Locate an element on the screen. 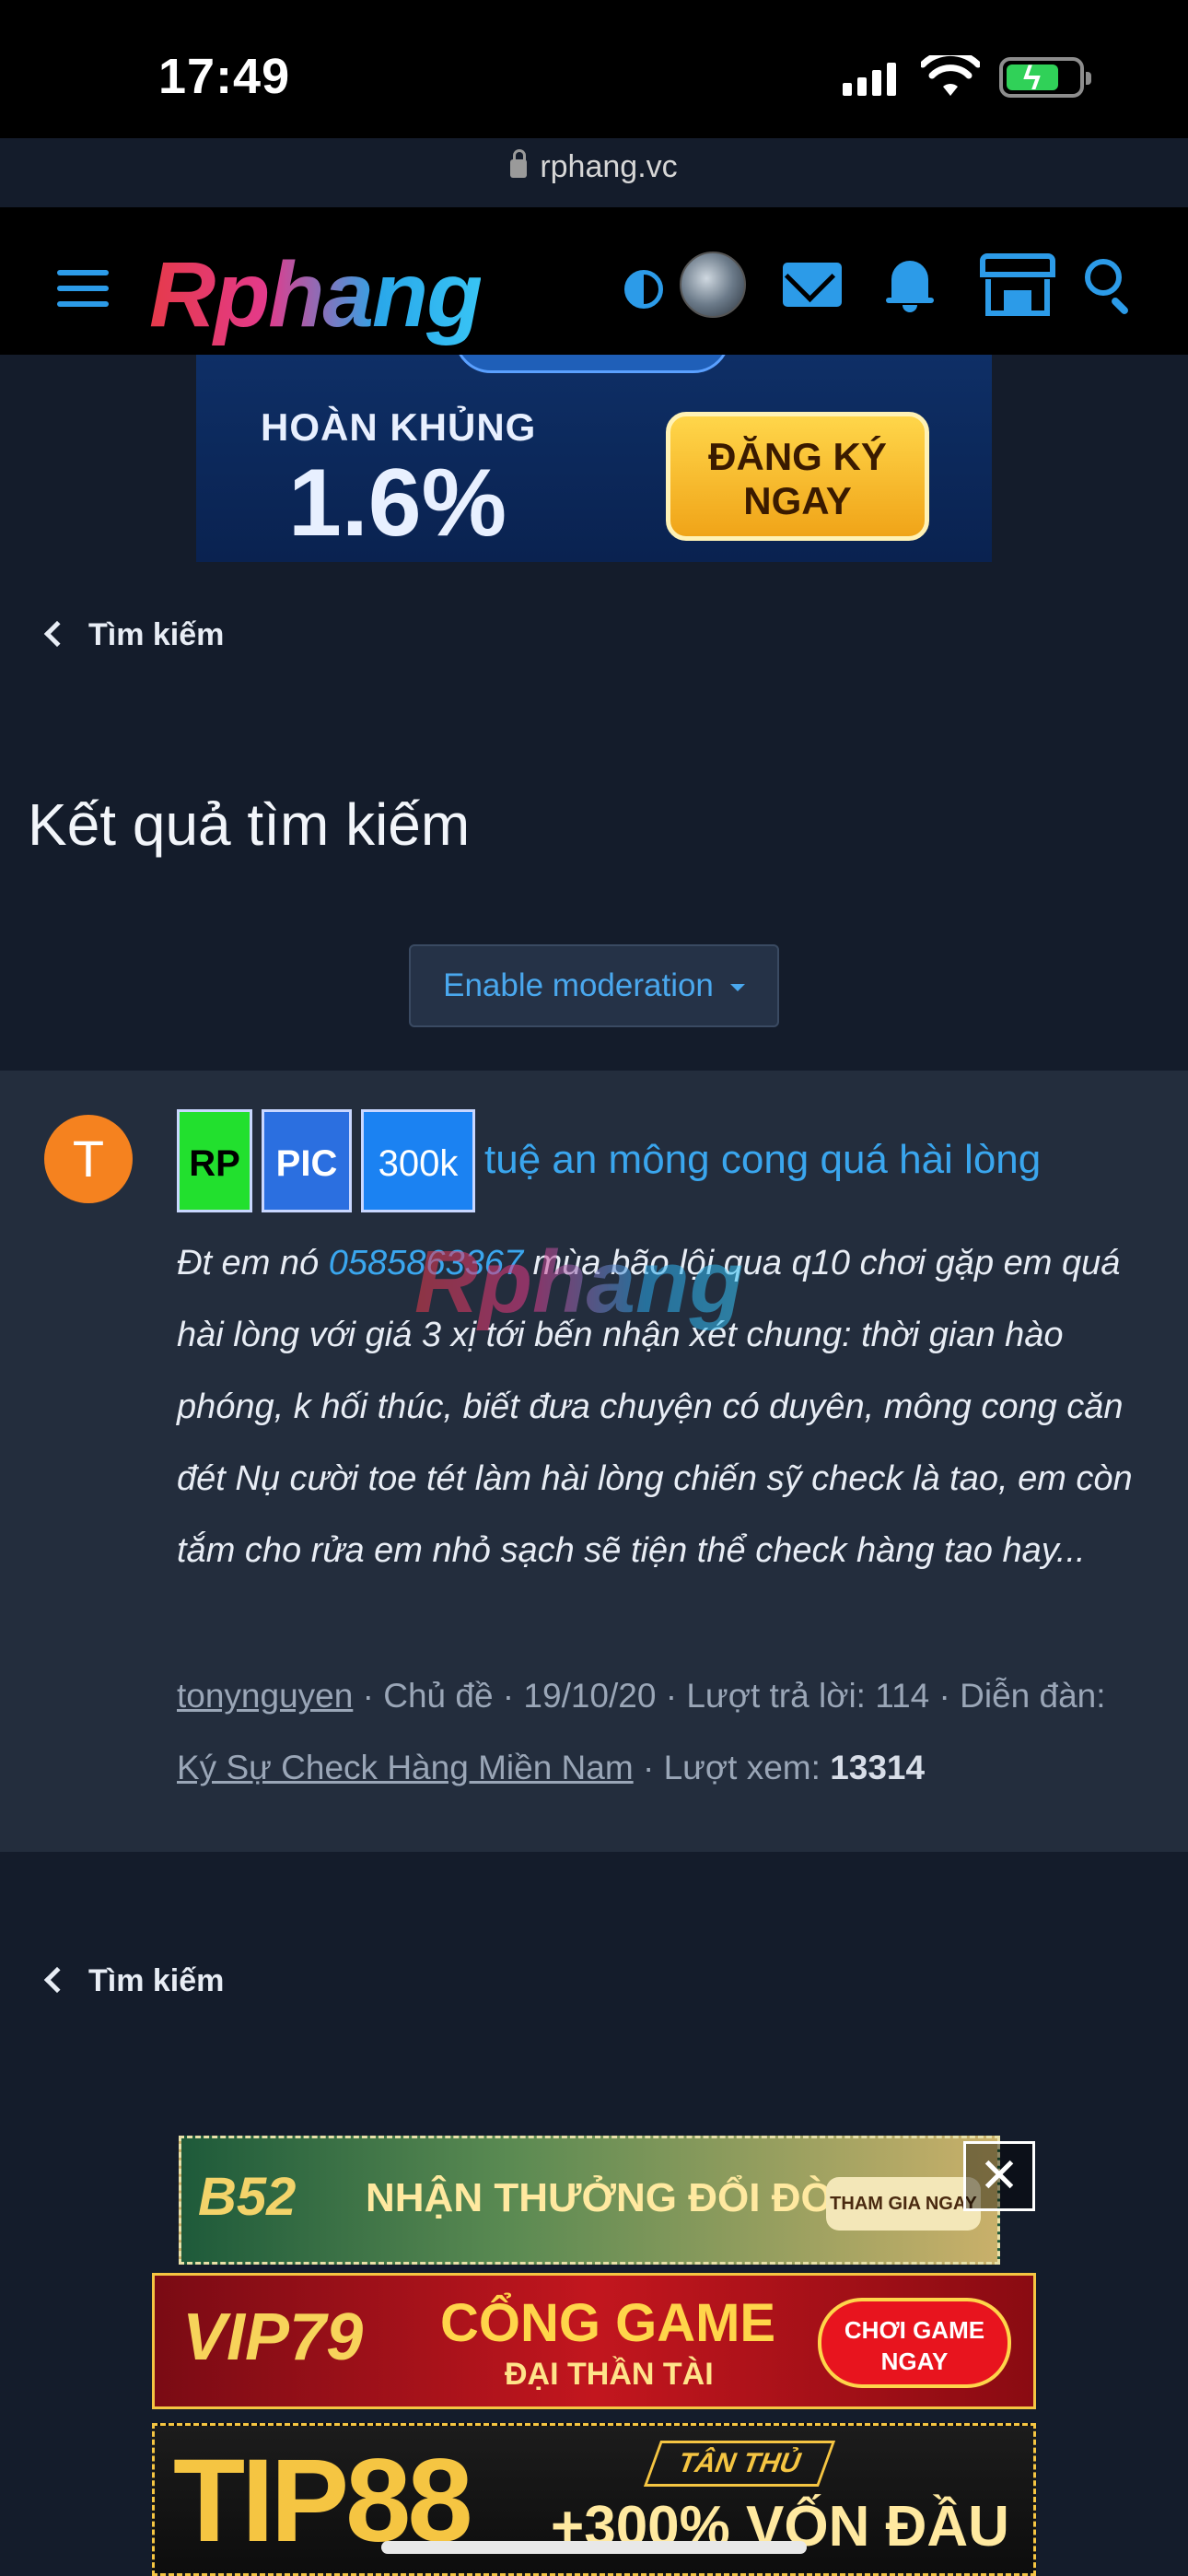 This screenshot has height=2576, width=1188. forum-link: Ký Sự Check Hàng Miền Nam is located at coordinates (405, 1767).